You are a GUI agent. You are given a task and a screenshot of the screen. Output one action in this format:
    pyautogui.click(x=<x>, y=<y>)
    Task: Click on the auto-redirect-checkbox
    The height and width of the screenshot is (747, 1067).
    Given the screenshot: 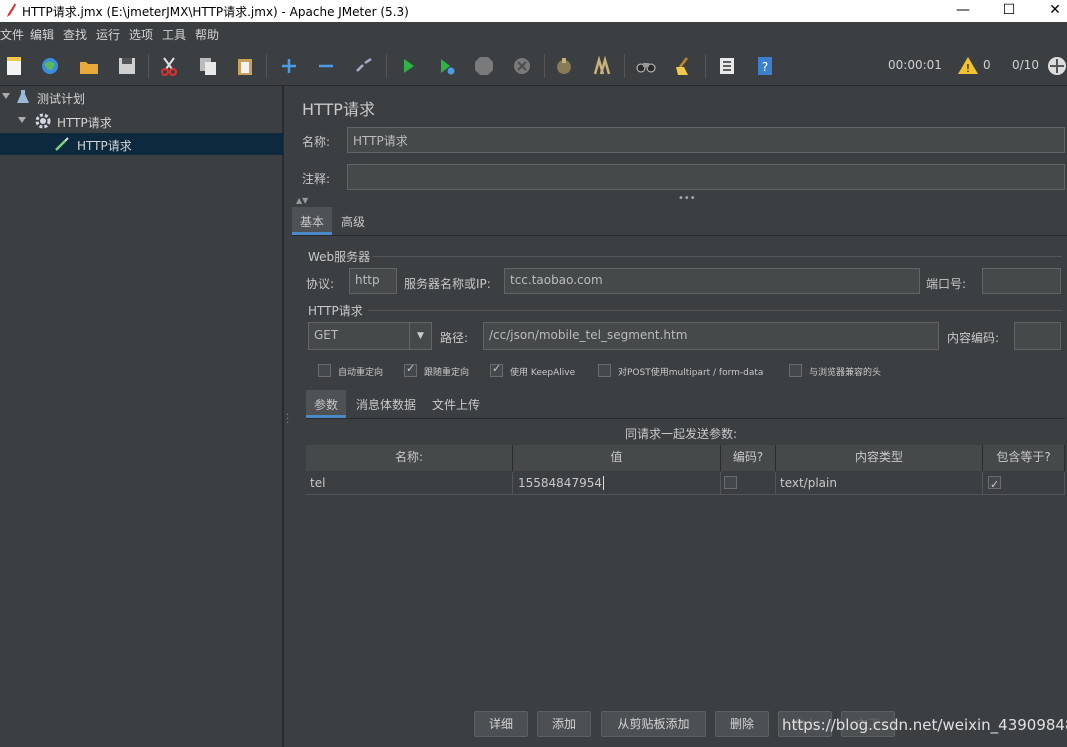 What is the action you would take?
    pyautogui.click(x=324, y=370)
    